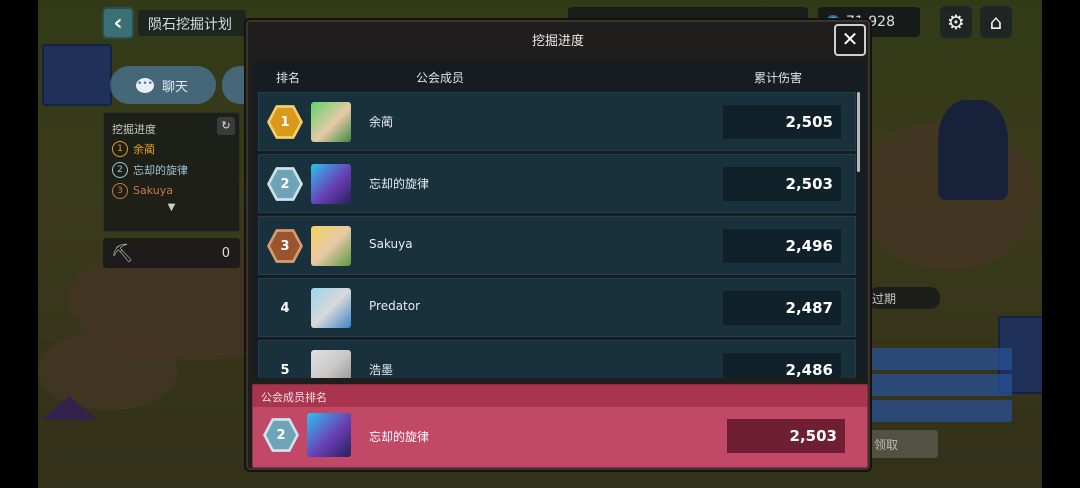 This screenshot has width=1080, height=488. I want to click on gear-icon: ⚙, so click(956, 22).